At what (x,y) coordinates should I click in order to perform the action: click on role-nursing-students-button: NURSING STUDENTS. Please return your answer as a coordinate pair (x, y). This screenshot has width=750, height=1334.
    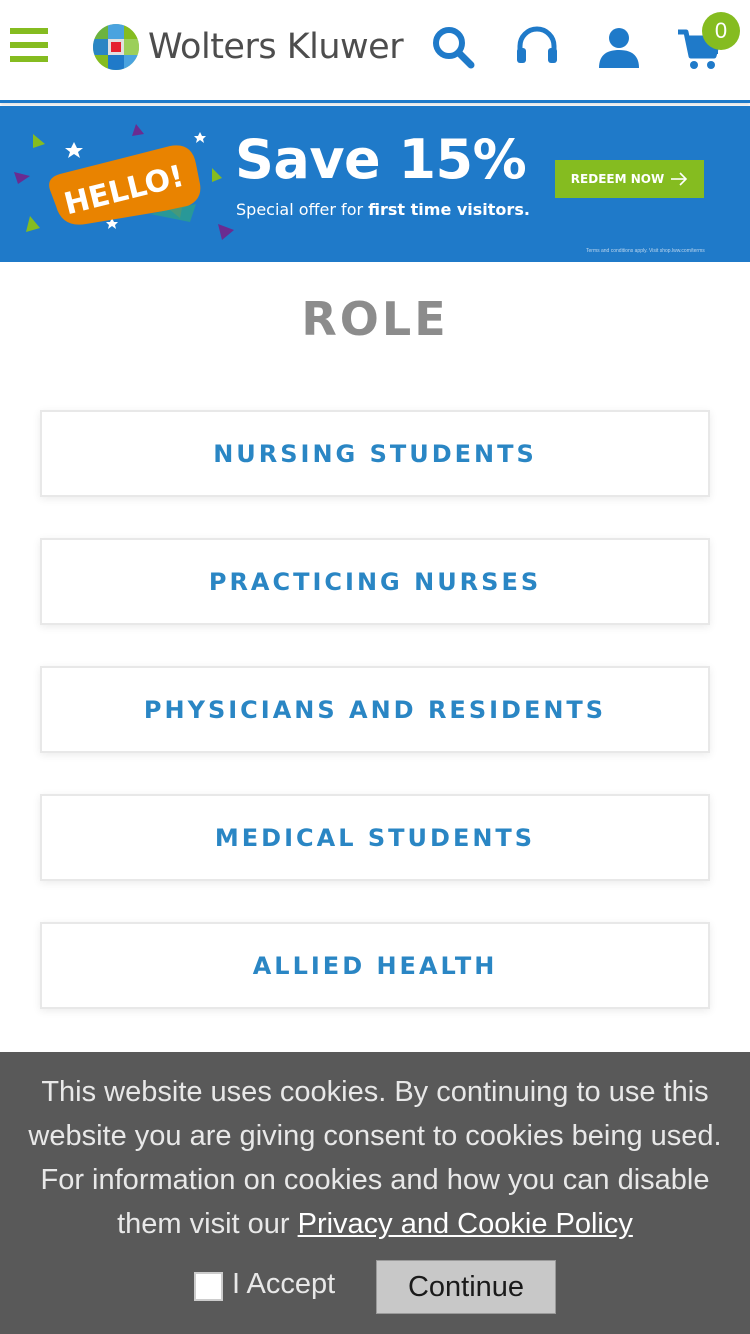
    Looking at the image, I should click on (375, 453).